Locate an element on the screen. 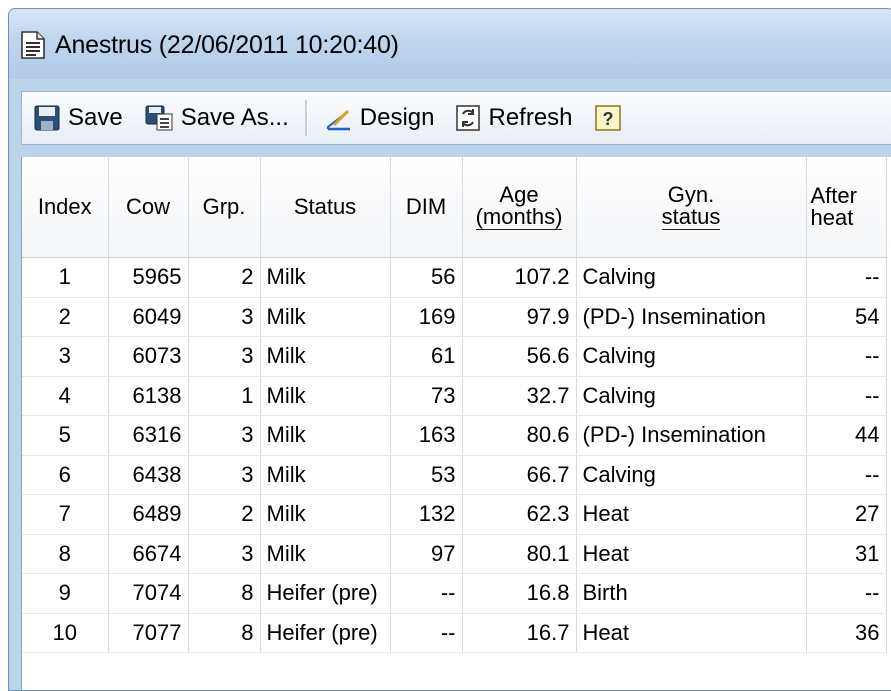 The height and width of the screenshot is (691, 891). cell-index: 6 is located at coordinates (65, 475).